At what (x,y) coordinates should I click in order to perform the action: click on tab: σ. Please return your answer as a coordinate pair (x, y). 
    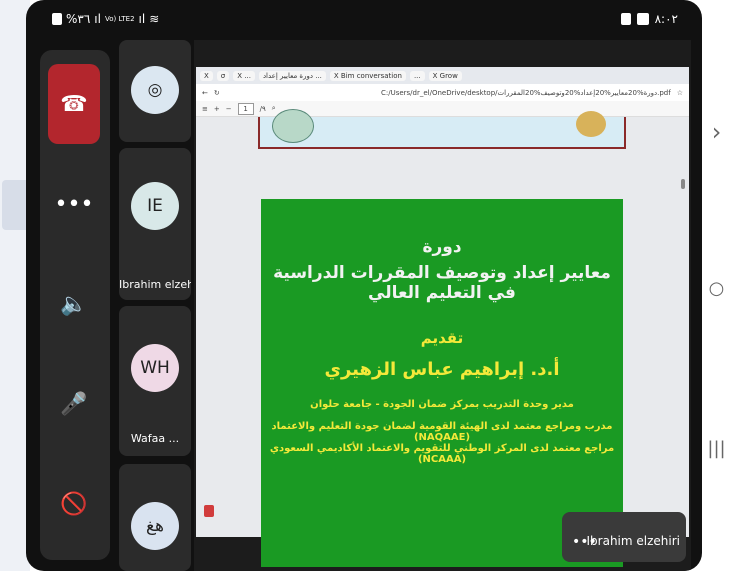
    Looking at the image, I should click on (223, 75).